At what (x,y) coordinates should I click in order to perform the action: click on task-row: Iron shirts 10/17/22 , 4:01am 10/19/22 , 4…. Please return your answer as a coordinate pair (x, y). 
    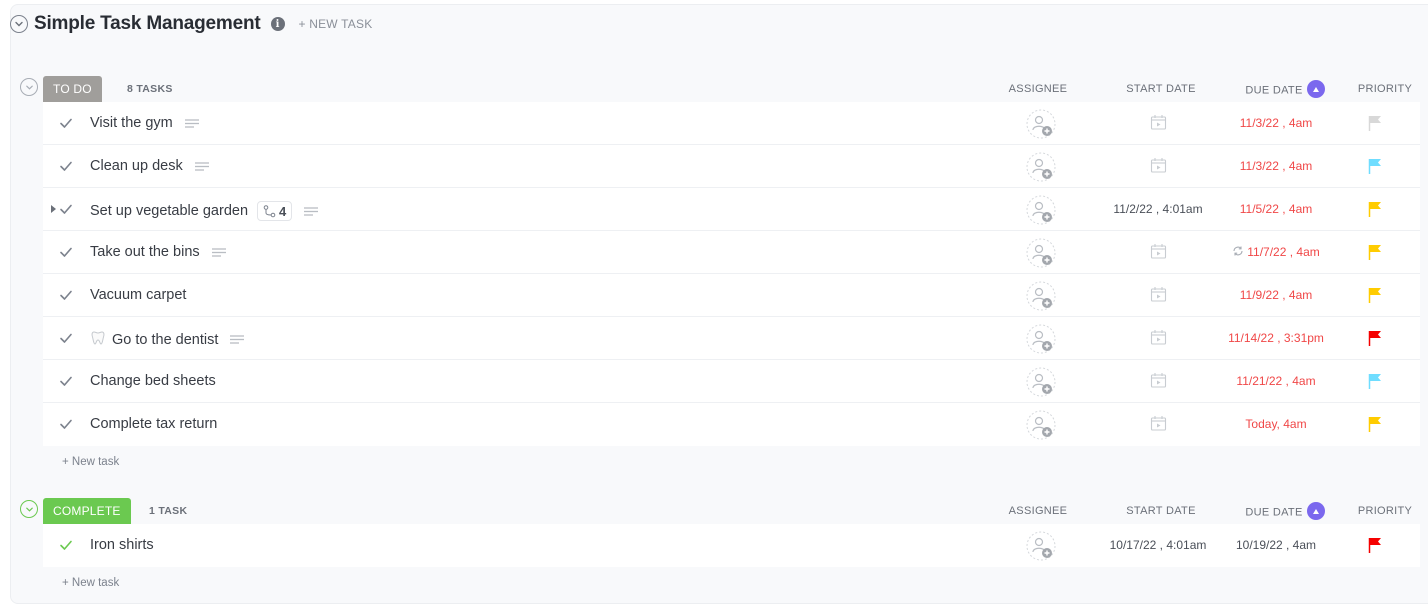
    Looking at the image, I should click on (731, 545).